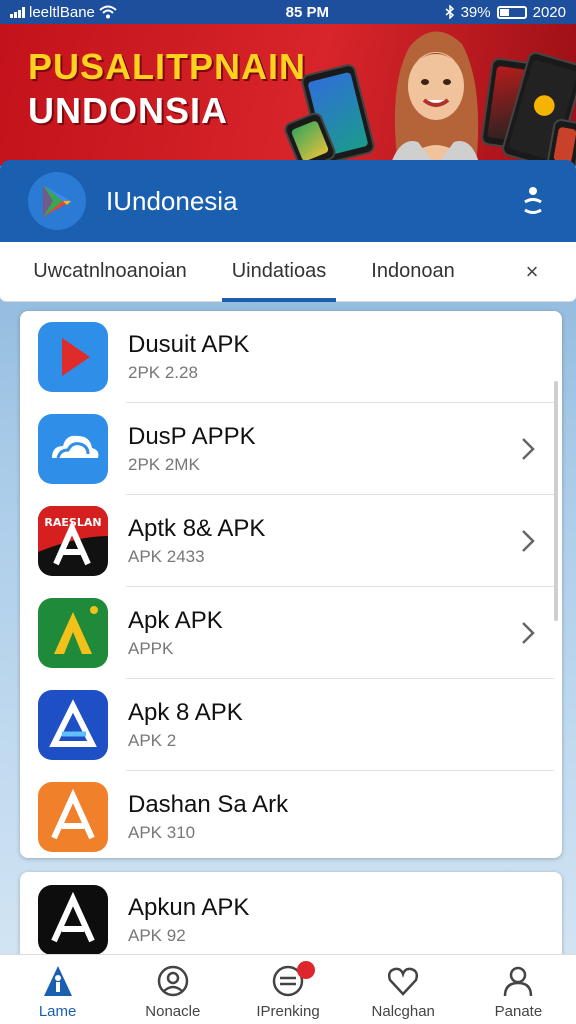 Image resolution: width=576 pixels, height=1024 pixels. I want to click on app-version: APK 2, so click(152, 740).